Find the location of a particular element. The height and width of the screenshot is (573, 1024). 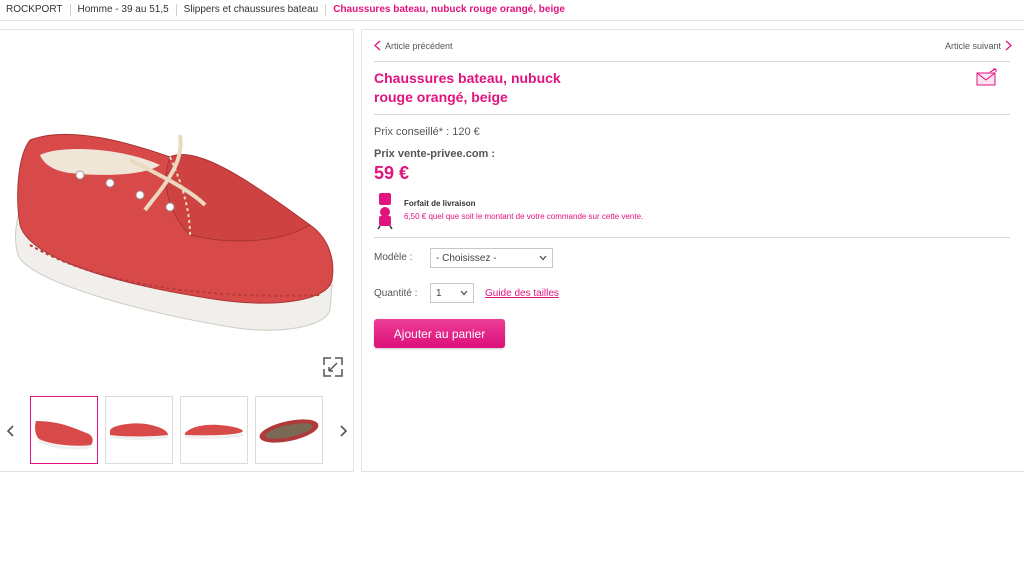

thumbnail-prev-icon is located at coordinates (11, 431).